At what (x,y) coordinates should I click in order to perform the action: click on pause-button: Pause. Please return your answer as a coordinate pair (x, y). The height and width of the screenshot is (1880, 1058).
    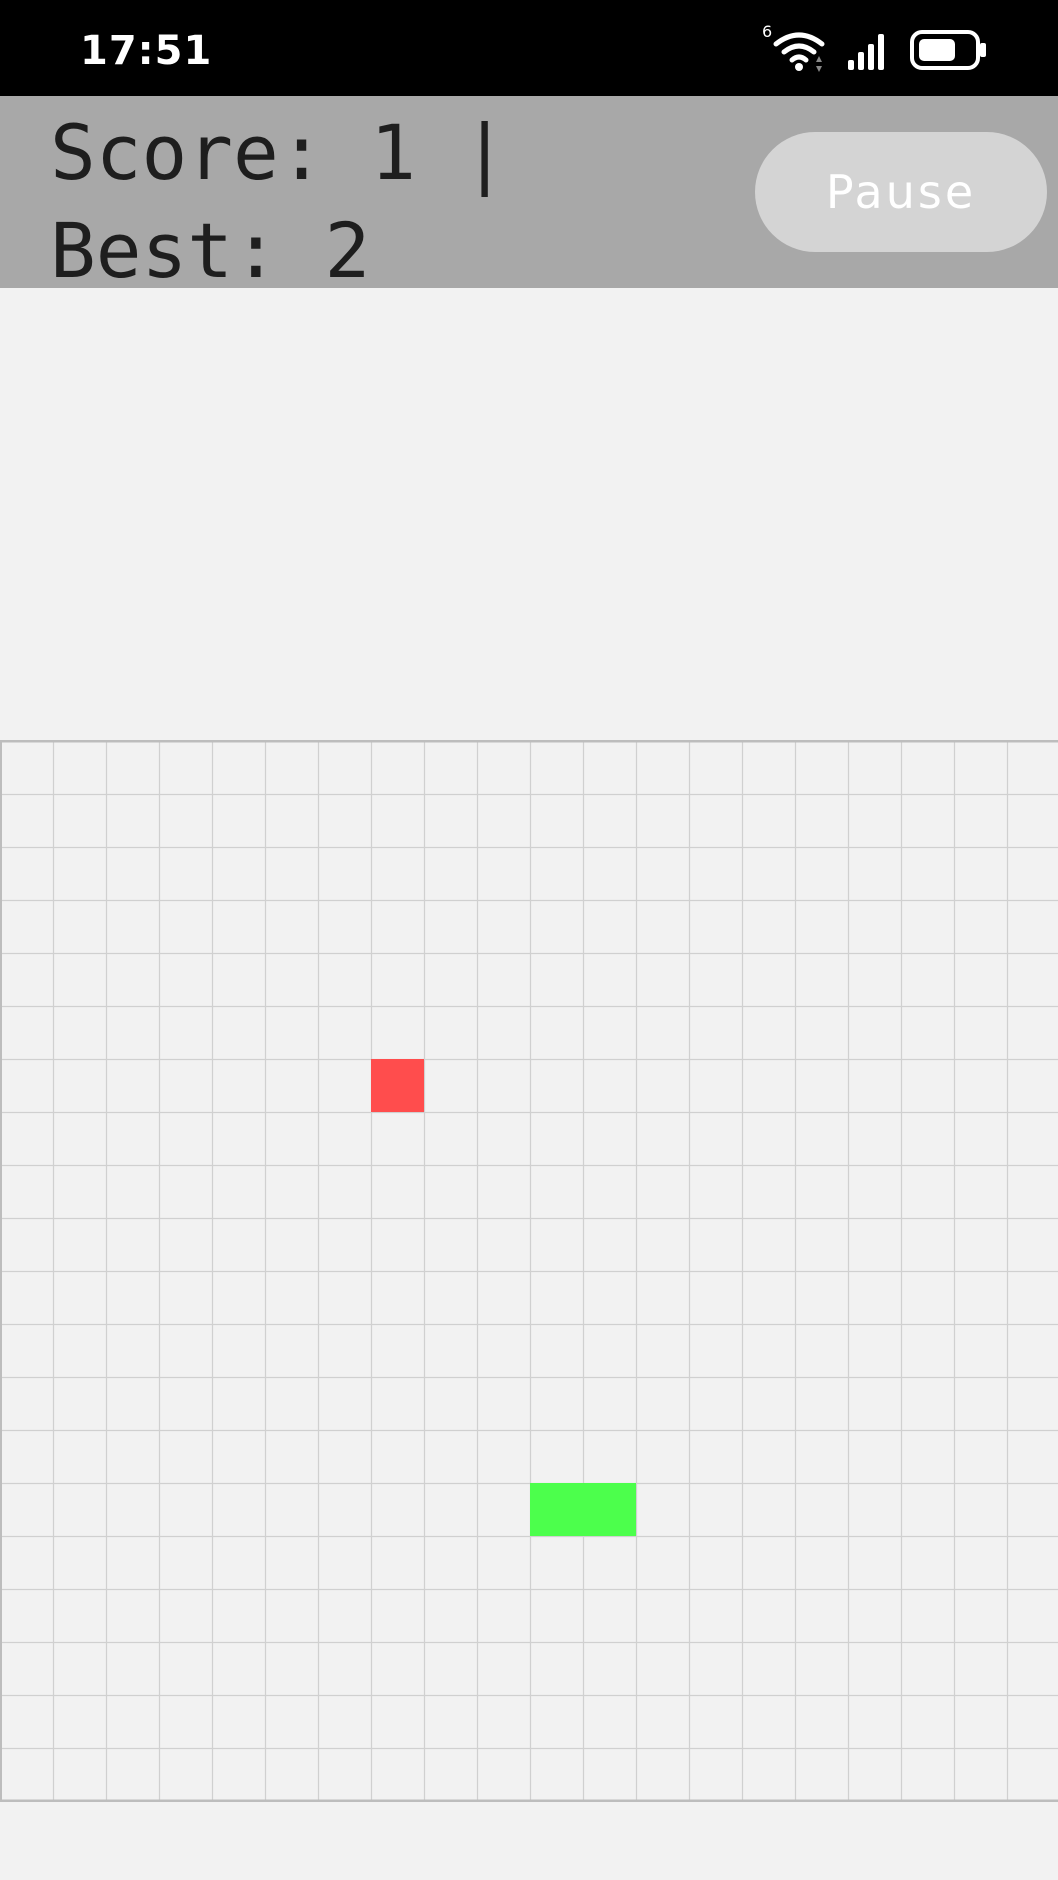
    Looking at the image, I should click on (901, 192).